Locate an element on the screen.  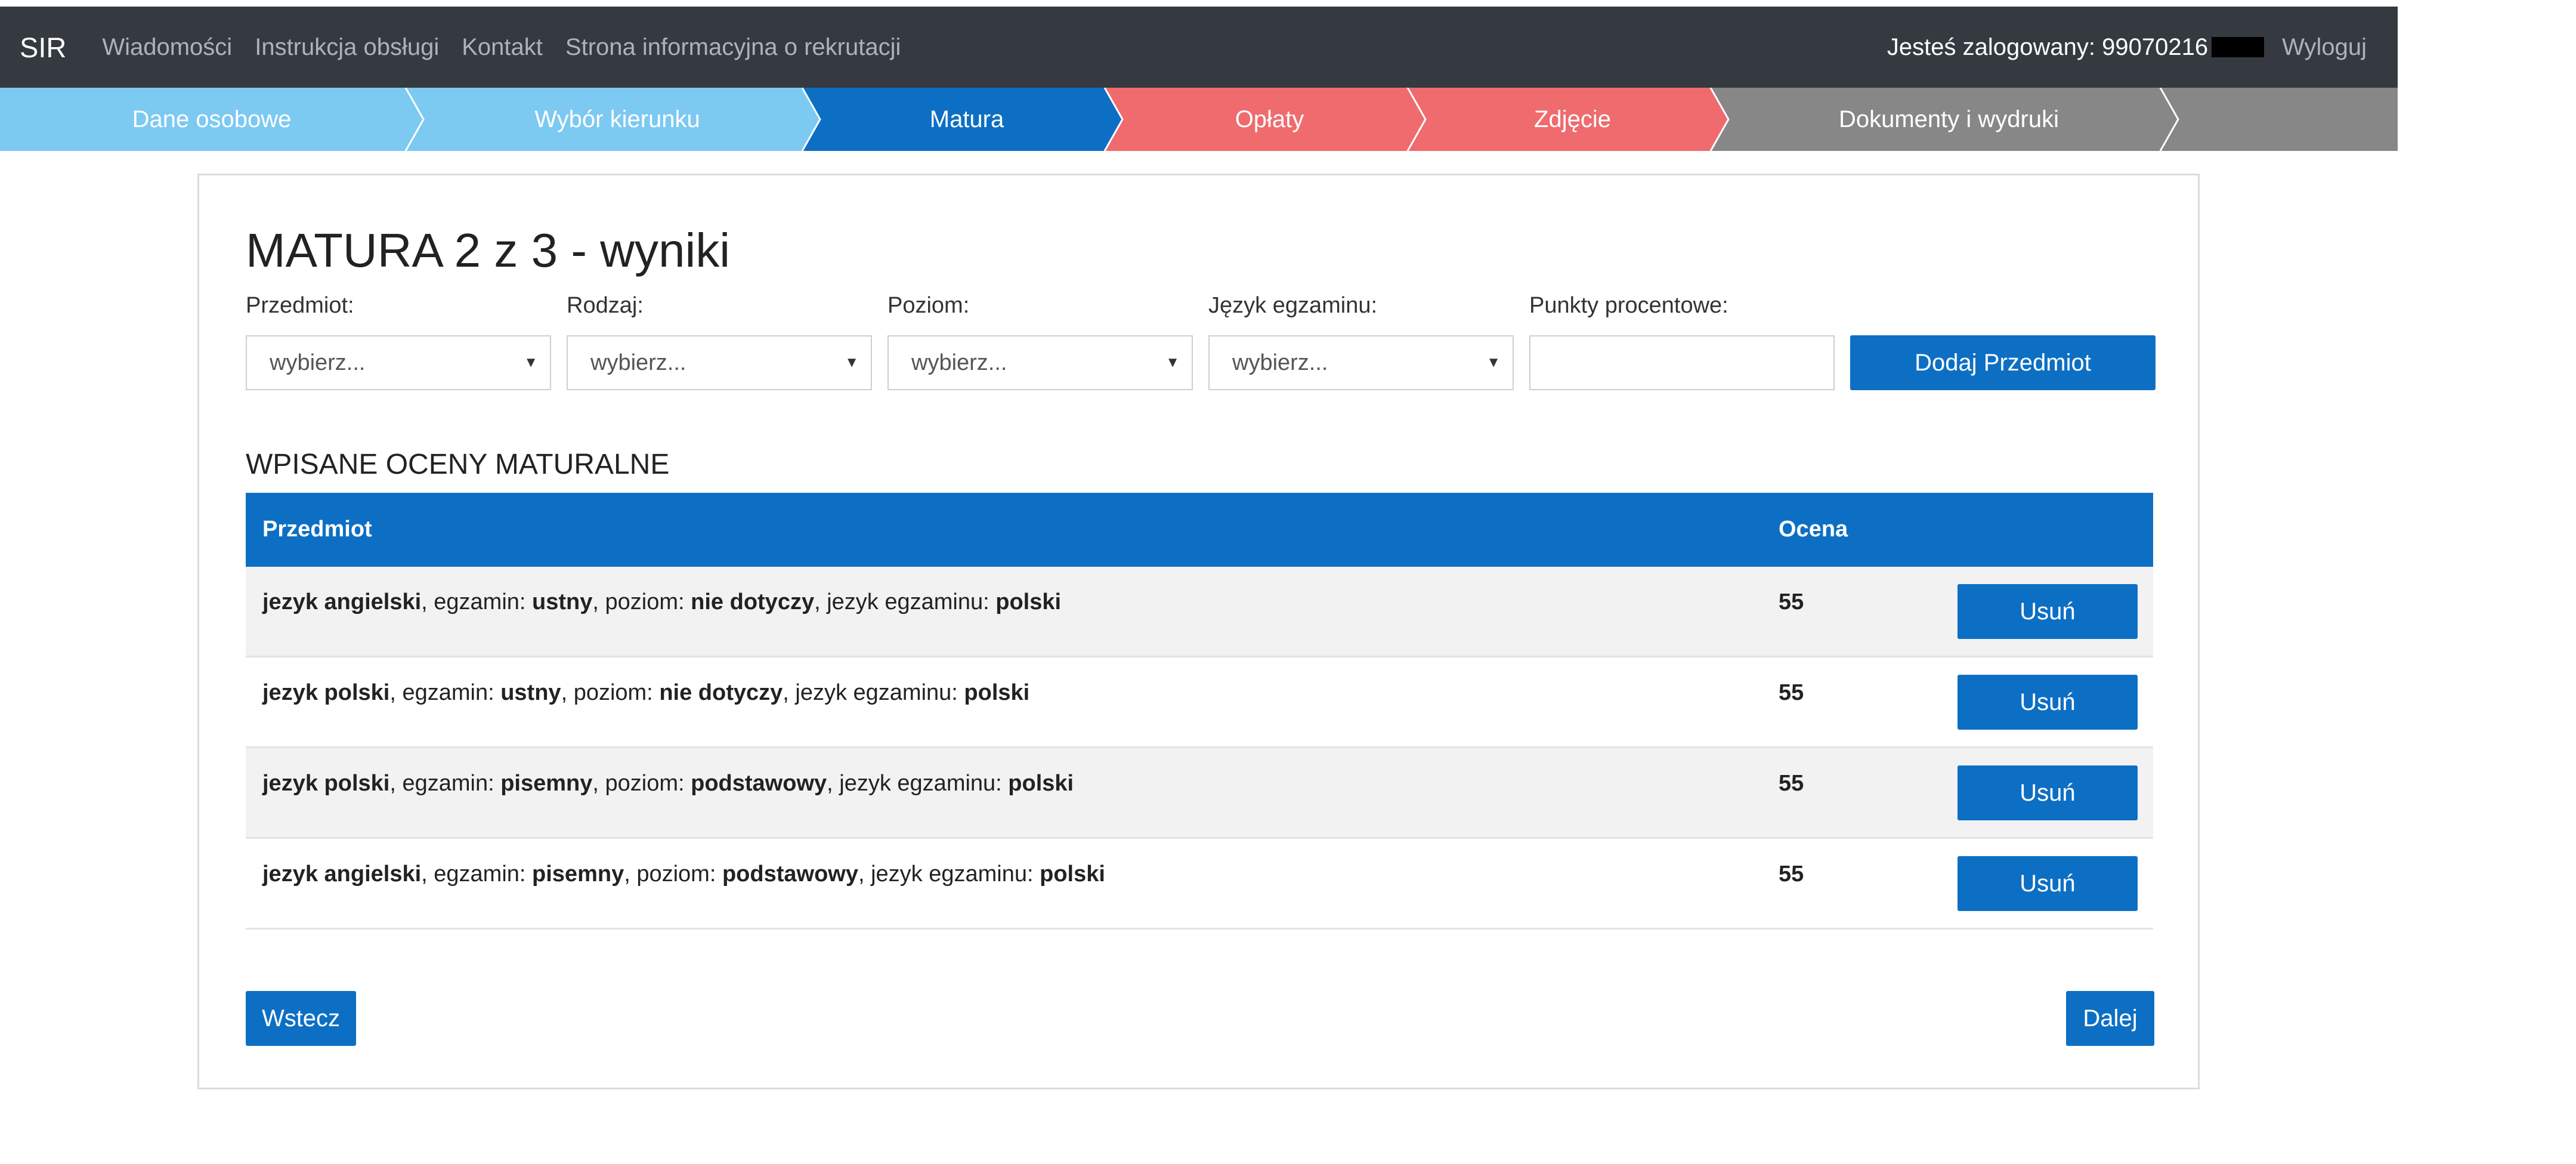
header-grade: Ocena is located at coordinates (1813, 529).